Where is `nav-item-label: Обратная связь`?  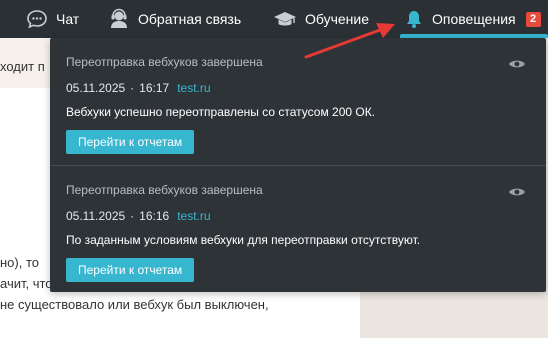 nav-item-label: Обратная связь is located at coordinates (190, 19).